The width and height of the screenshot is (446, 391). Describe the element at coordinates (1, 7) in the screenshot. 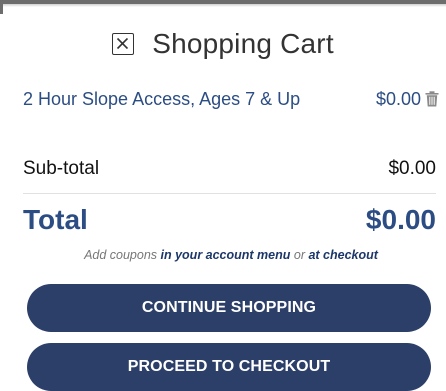

I see `window-left-edge` at that location.